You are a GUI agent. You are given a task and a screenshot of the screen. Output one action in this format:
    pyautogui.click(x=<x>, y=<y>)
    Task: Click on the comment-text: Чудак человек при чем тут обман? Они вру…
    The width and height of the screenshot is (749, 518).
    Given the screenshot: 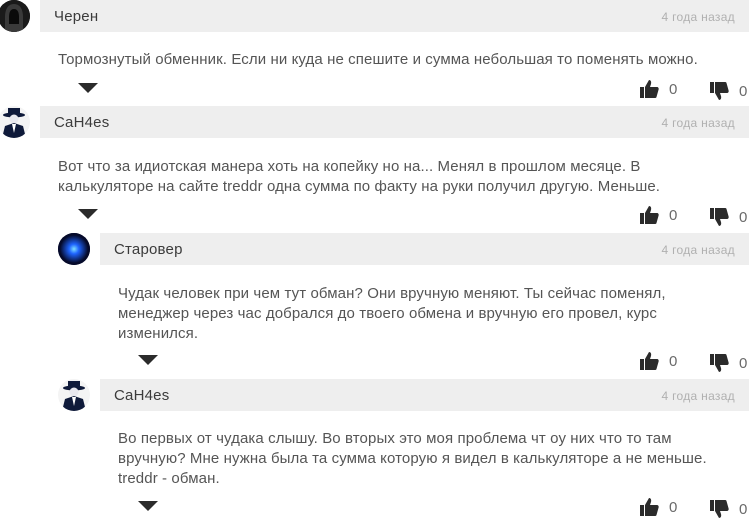 What is the action you would take?
    pyautogui.click(x=392, y=313)
    